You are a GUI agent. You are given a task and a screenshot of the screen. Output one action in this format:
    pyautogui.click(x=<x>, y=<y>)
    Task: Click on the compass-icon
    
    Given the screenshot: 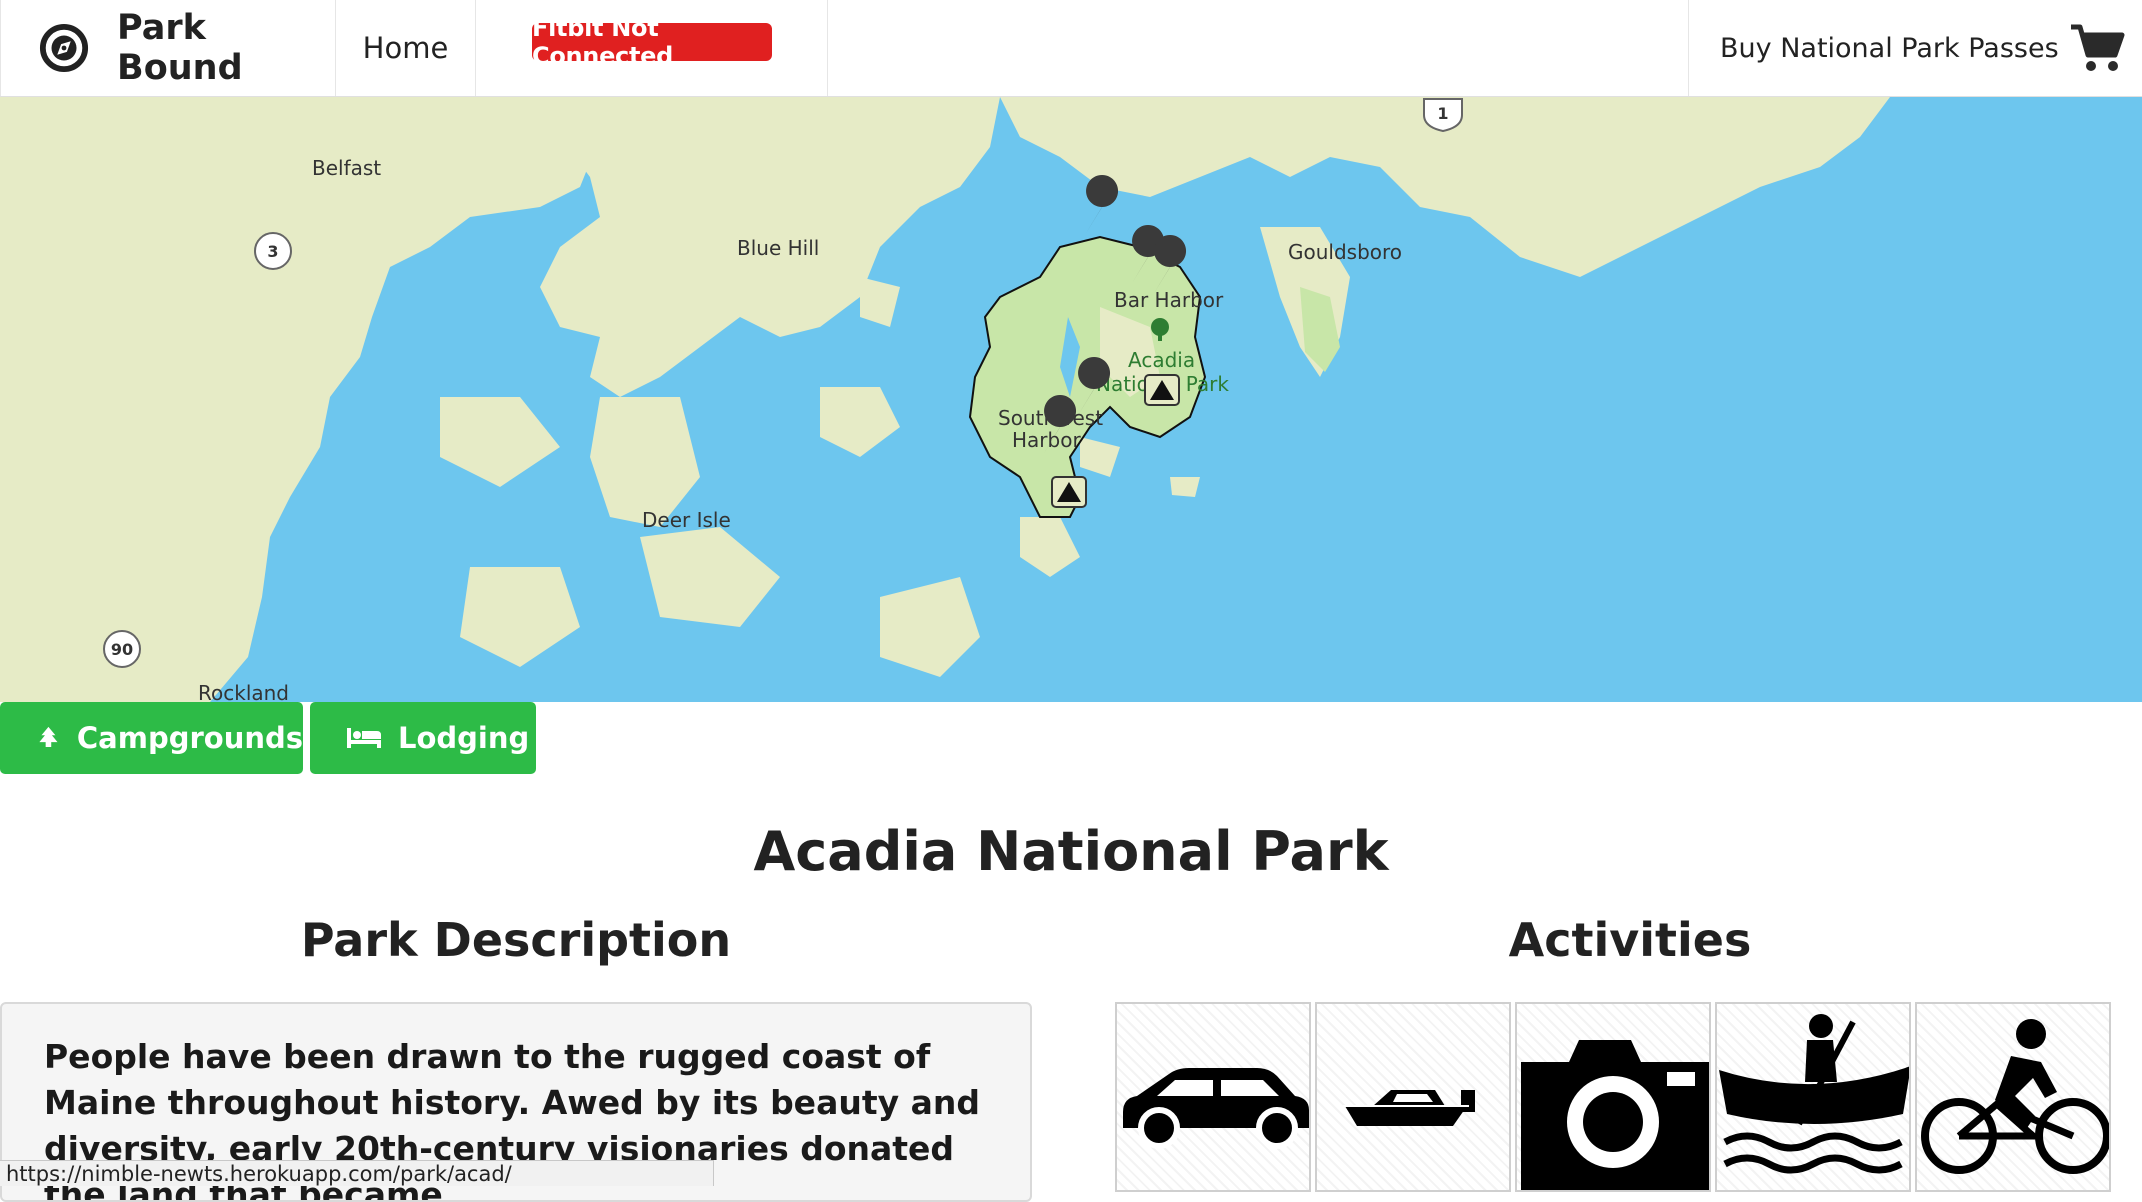 What is the action you would take?
    pyautogui.click(x=64, y=48)
    